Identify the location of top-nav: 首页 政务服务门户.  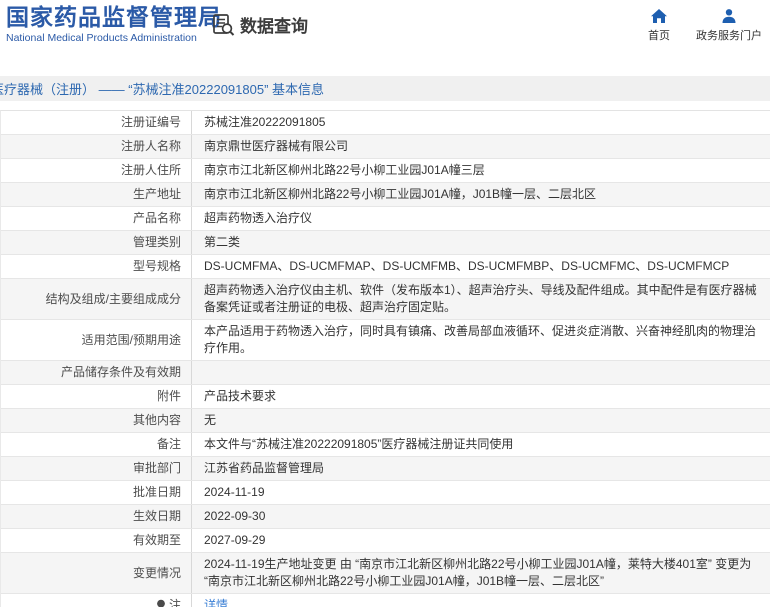
(705, 25).